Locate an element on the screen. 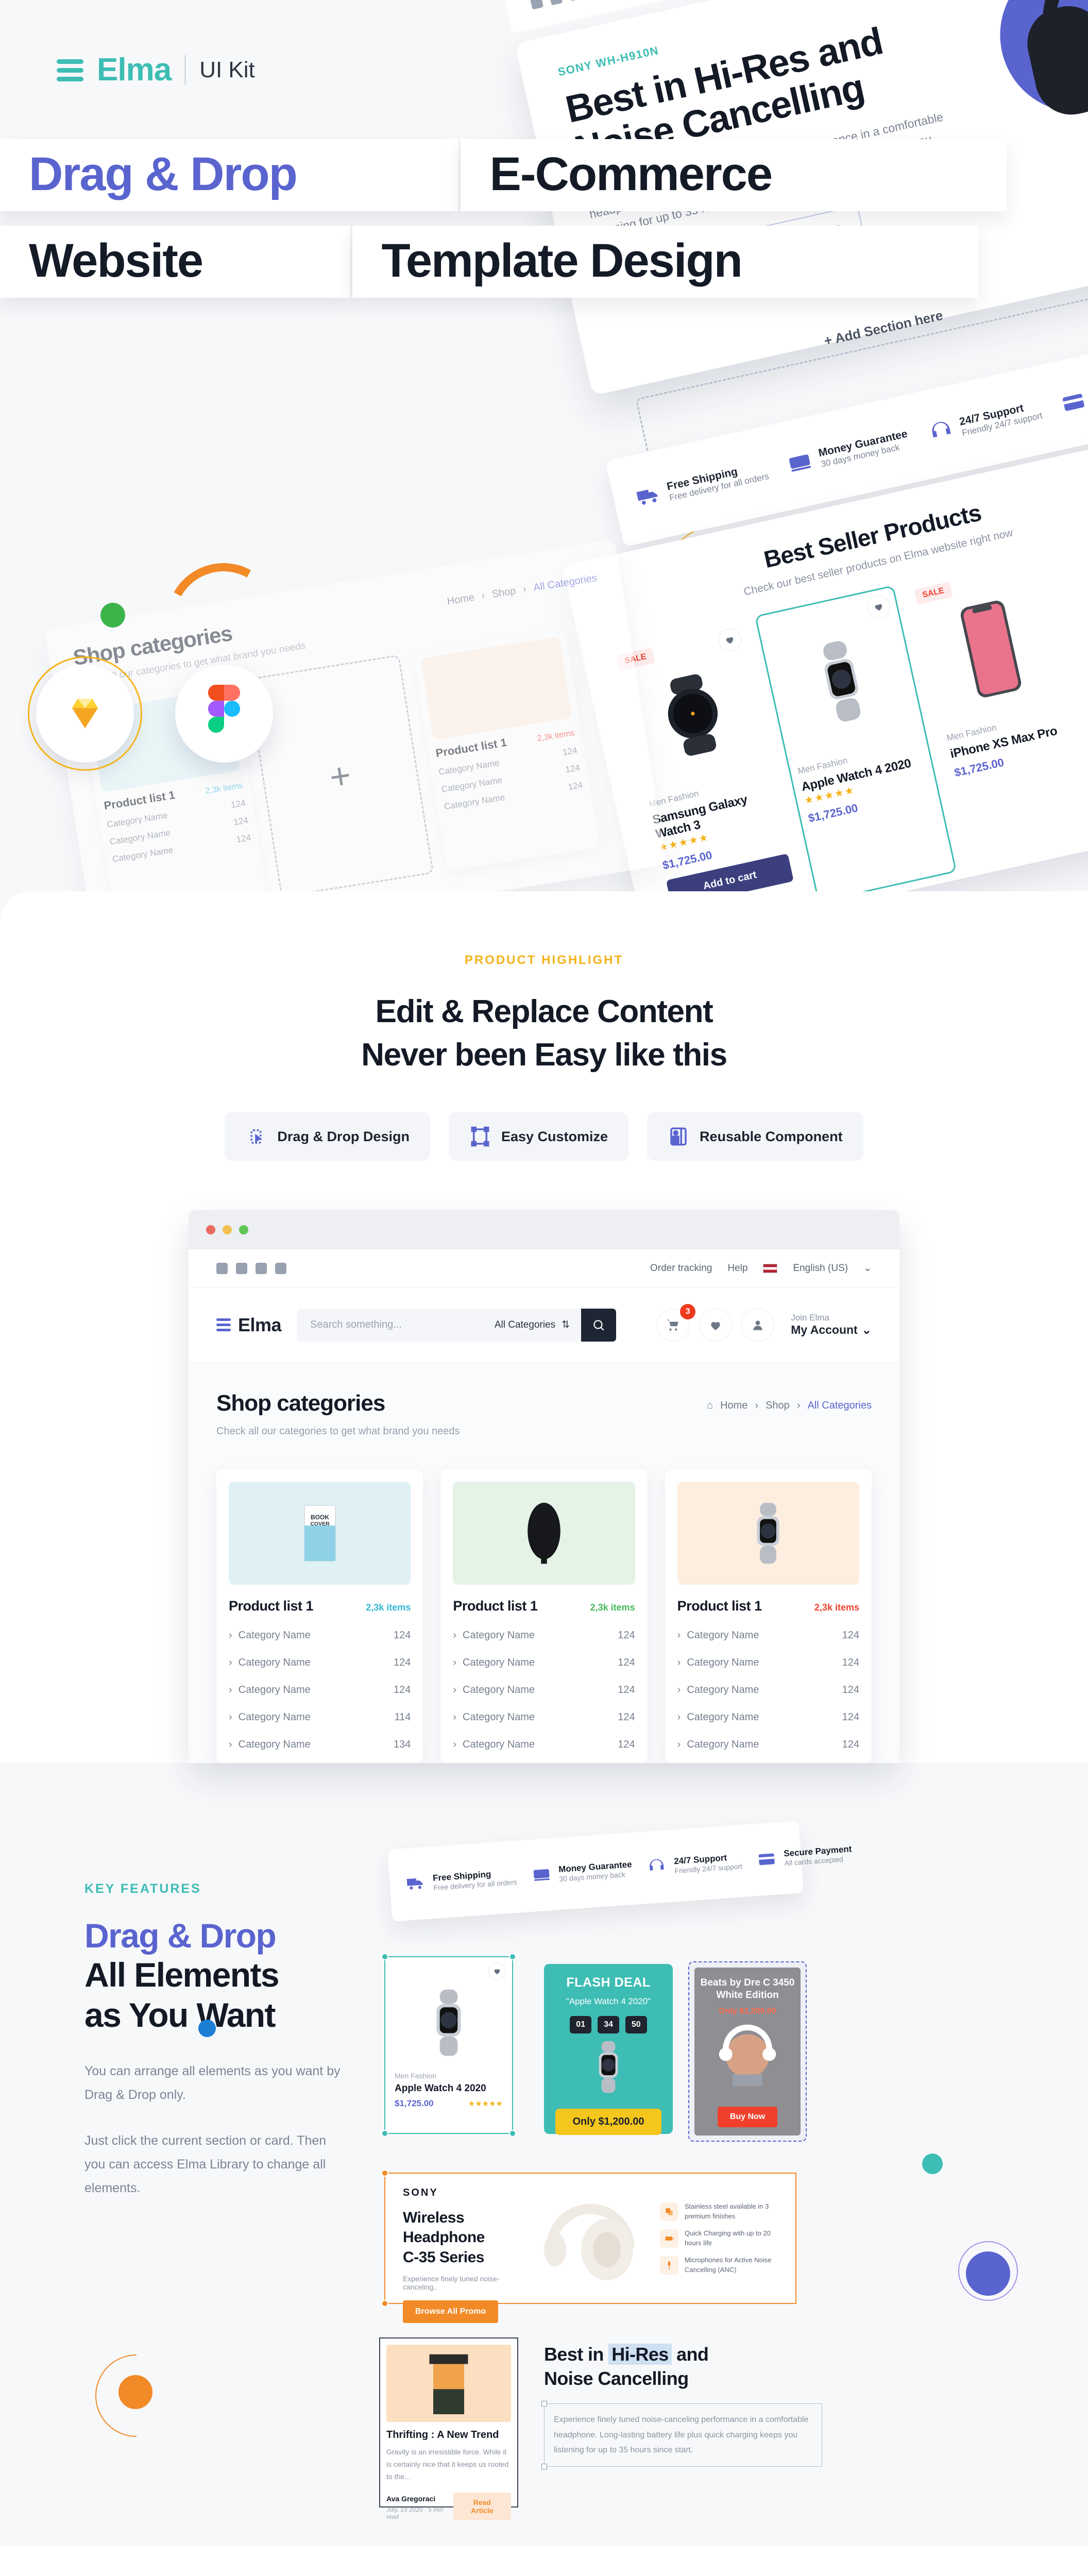 The width and height of the screenshot is (1088, 2576). add-card-placeholder: + is located at coordinates (340, 776).